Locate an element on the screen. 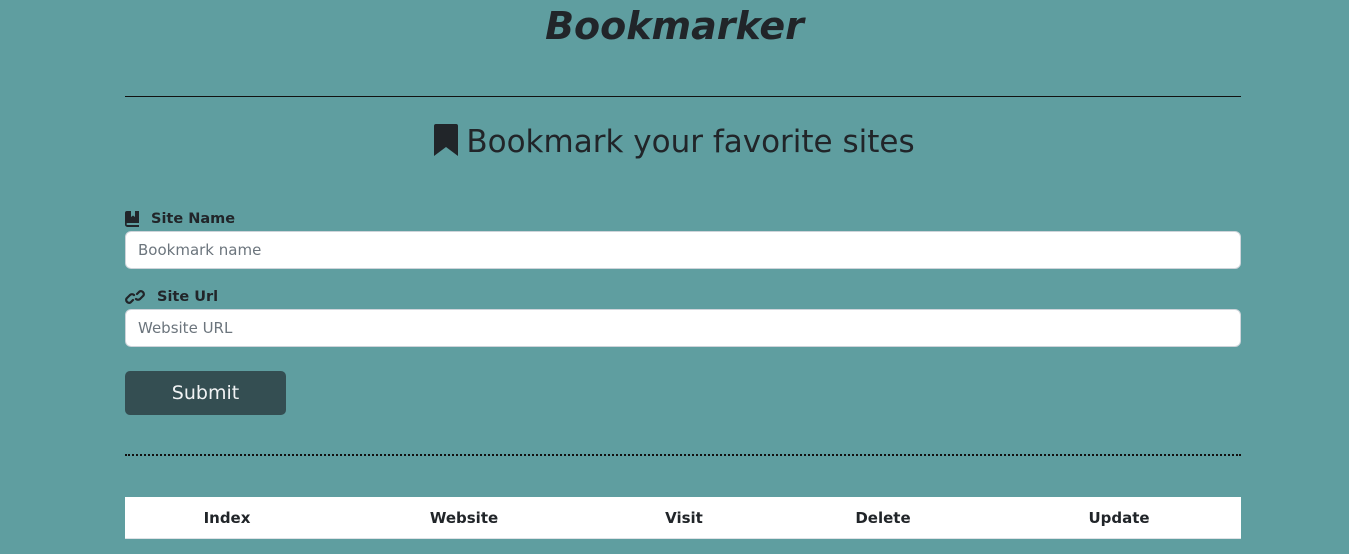  site-name-input is located at coordinates (683, 250).